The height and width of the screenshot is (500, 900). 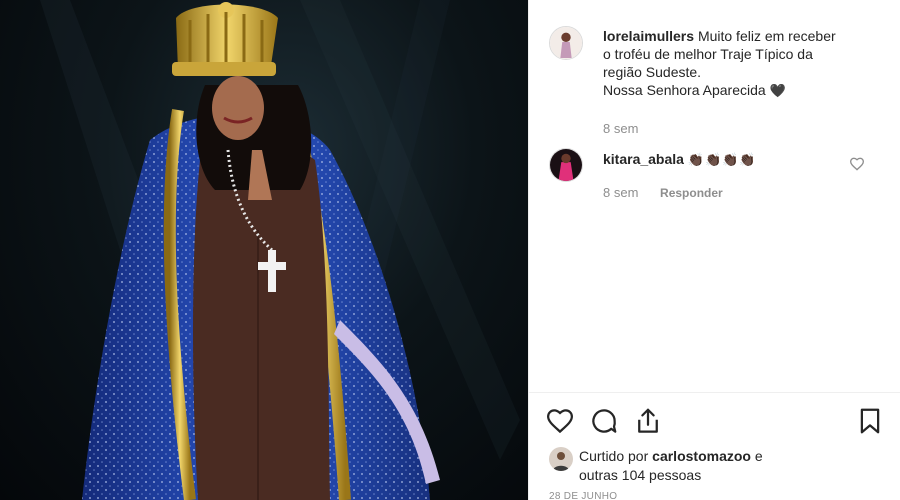 What do you see at coordinates (566, 43) in the screenshot?
I see `author-avatar` at bounding box center [566, 43].